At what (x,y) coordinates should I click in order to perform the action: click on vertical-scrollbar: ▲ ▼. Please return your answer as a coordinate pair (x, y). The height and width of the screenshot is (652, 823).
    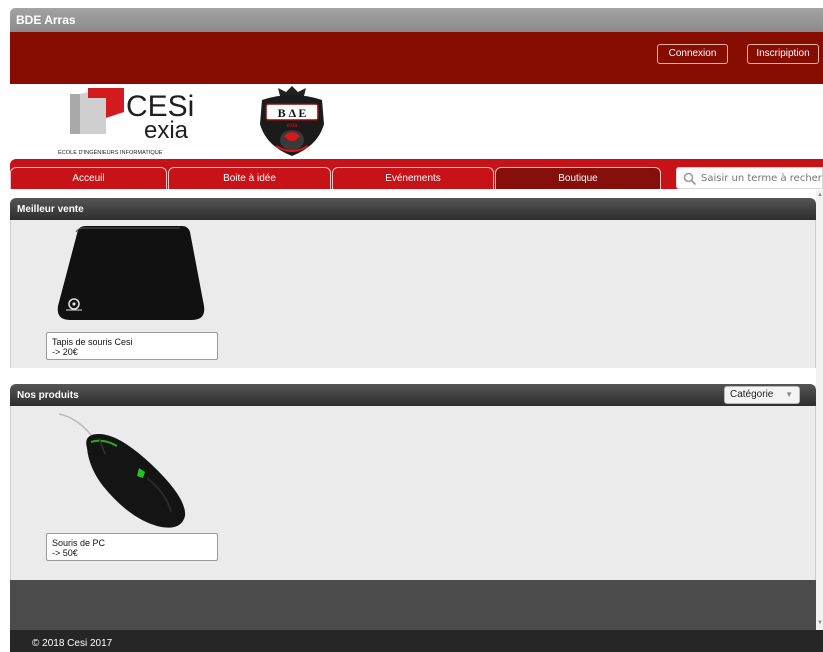
    Looking at the image, I should click on (819, 410).